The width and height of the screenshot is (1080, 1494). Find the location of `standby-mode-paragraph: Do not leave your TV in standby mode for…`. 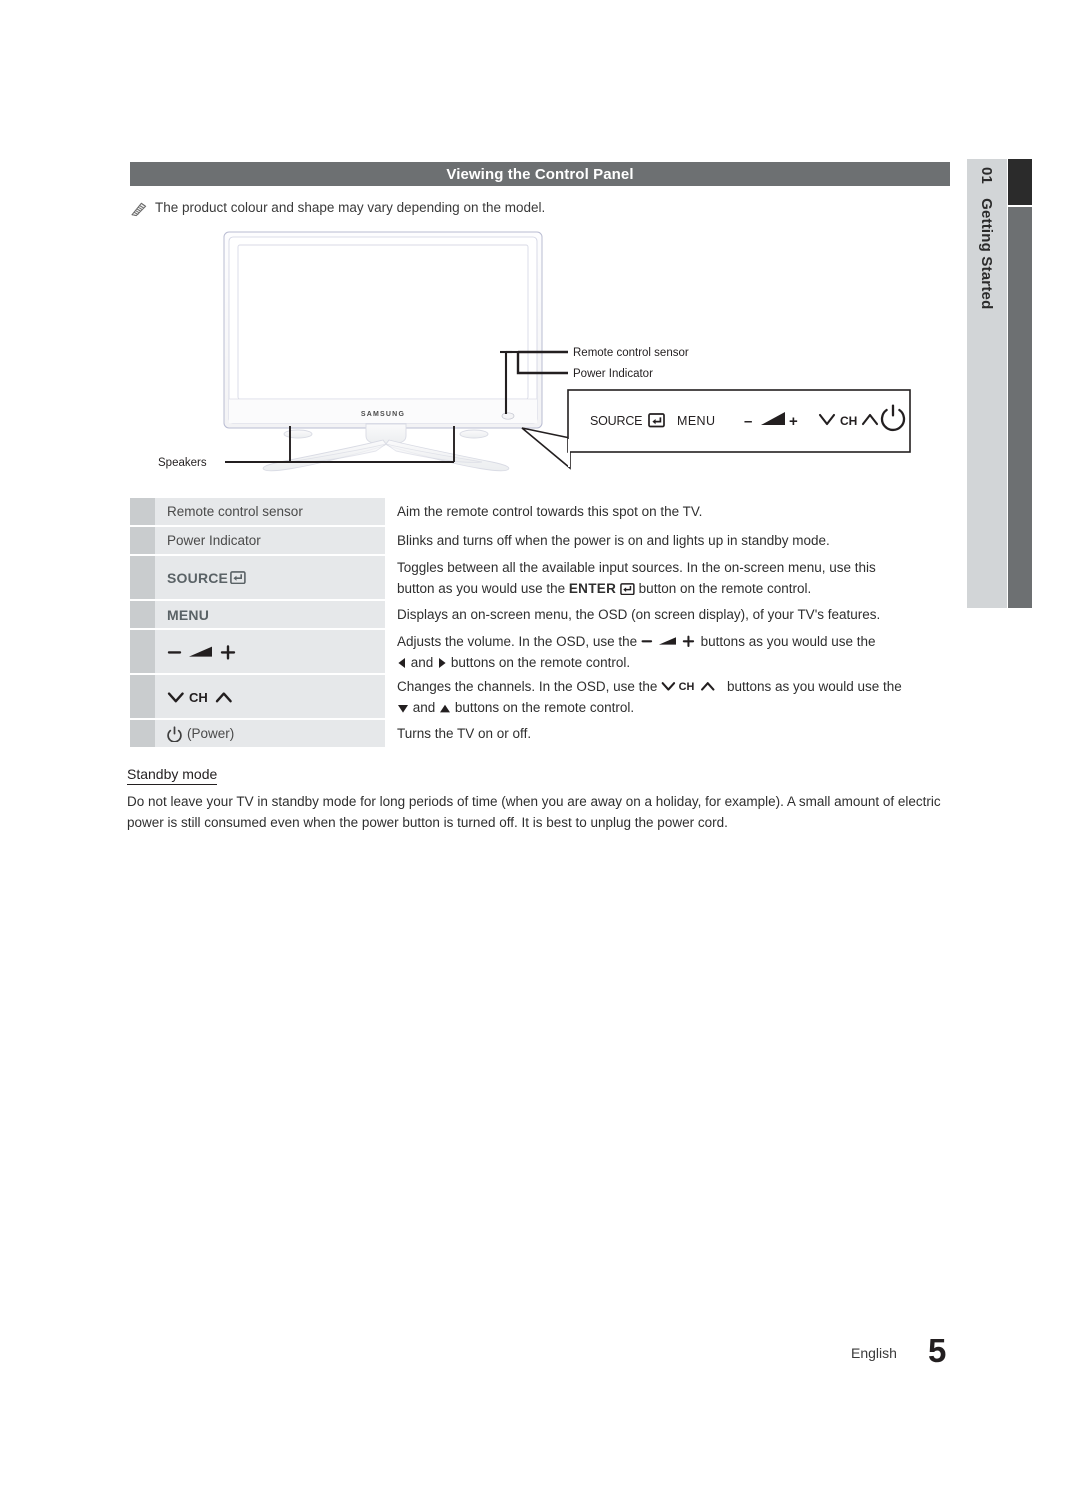

standby-mode-paragraph: Do not leave your TV in standby mode for… is located at coordinates (534, 812).